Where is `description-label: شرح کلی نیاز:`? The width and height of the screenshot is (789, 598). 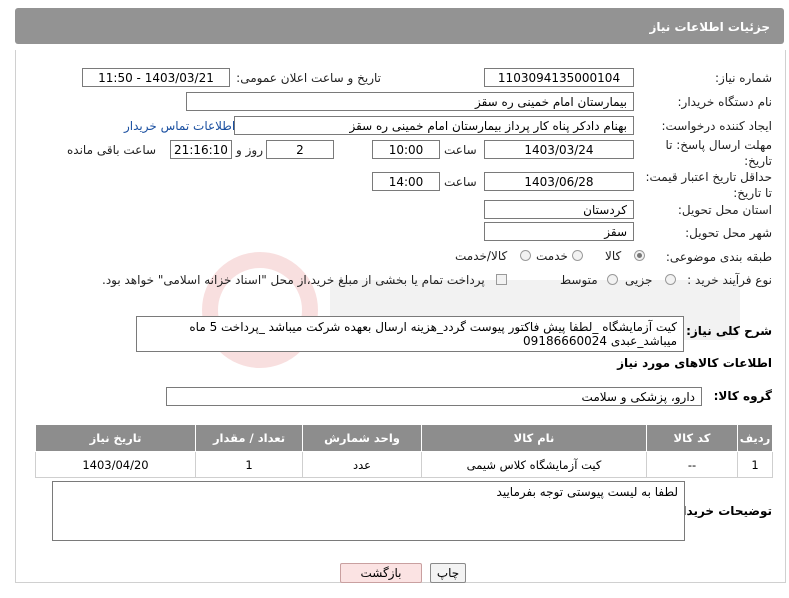 description-label: شرح کلی نیاز: is located at coordinates (729, 331).